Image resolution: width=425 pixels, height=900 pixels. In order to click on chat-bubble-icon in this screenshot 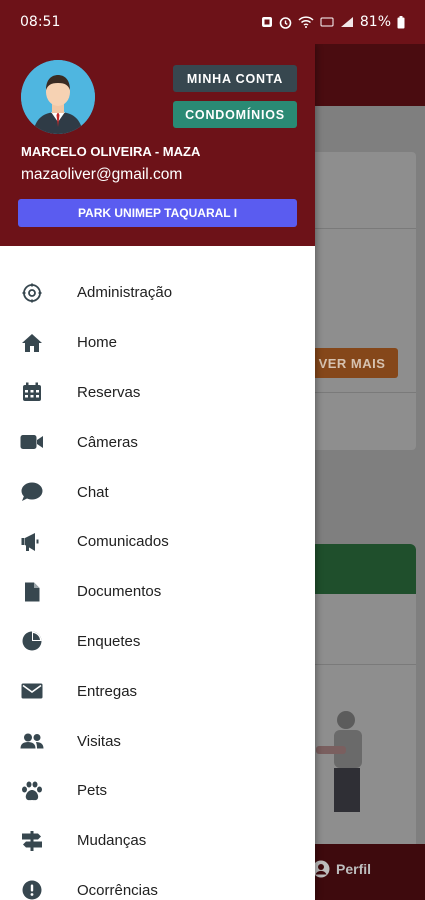, I will do `click(32, 492)`.